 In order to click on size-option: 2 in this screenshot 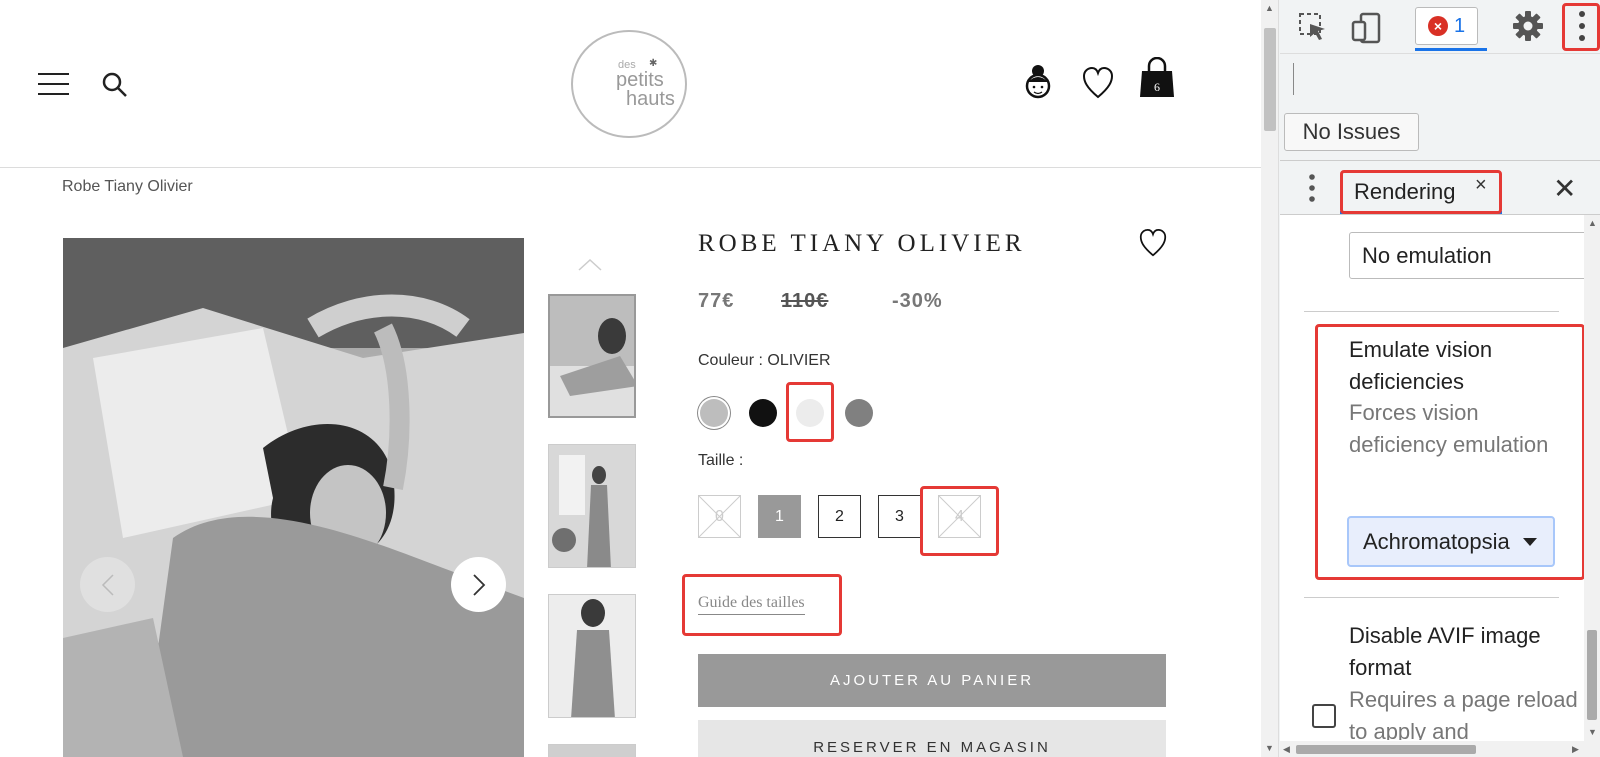, I will do `click(839, 516)`.